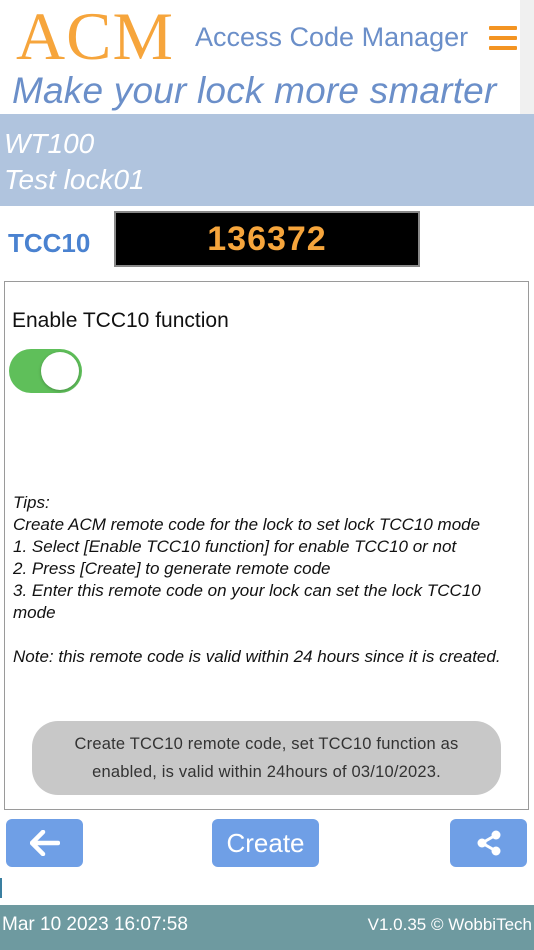 The image size is (534, 950). What do you see at coordinates (254, 90) in the screenshot?
I see `tagline: Make your lock more smarter` at bounding box center [254, 90].